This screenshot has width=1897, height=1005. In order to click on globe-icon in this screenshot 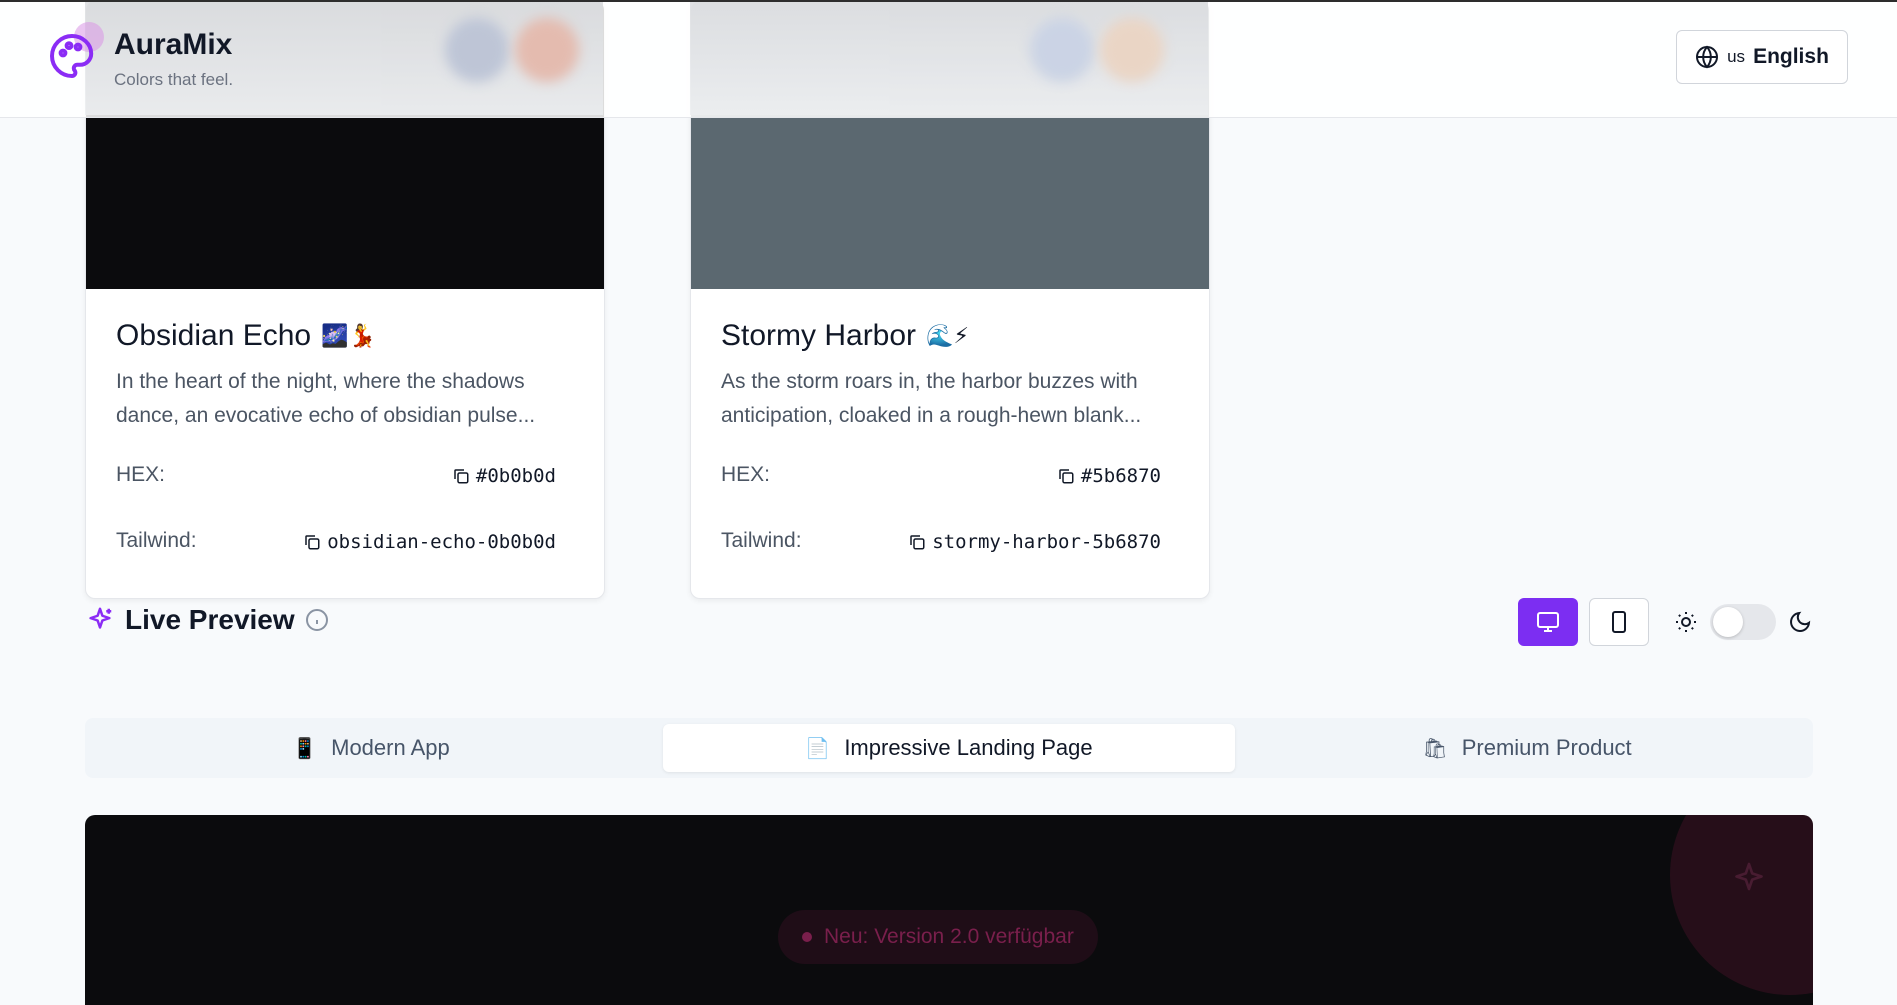, I will do `click(1707, 57)`.